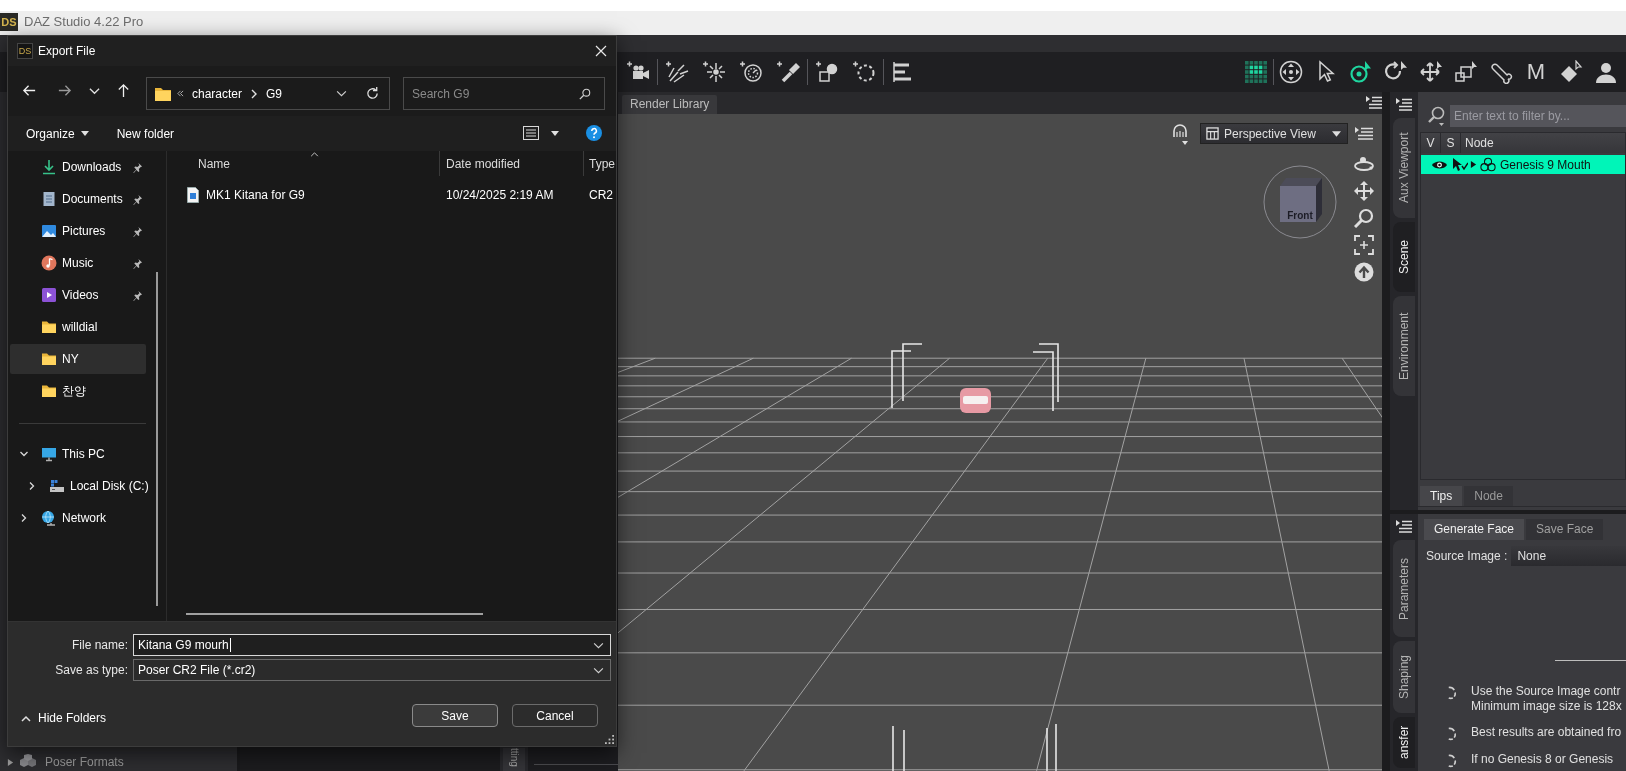  I want to click on dialog-button: Cancel, so click(555, 715).